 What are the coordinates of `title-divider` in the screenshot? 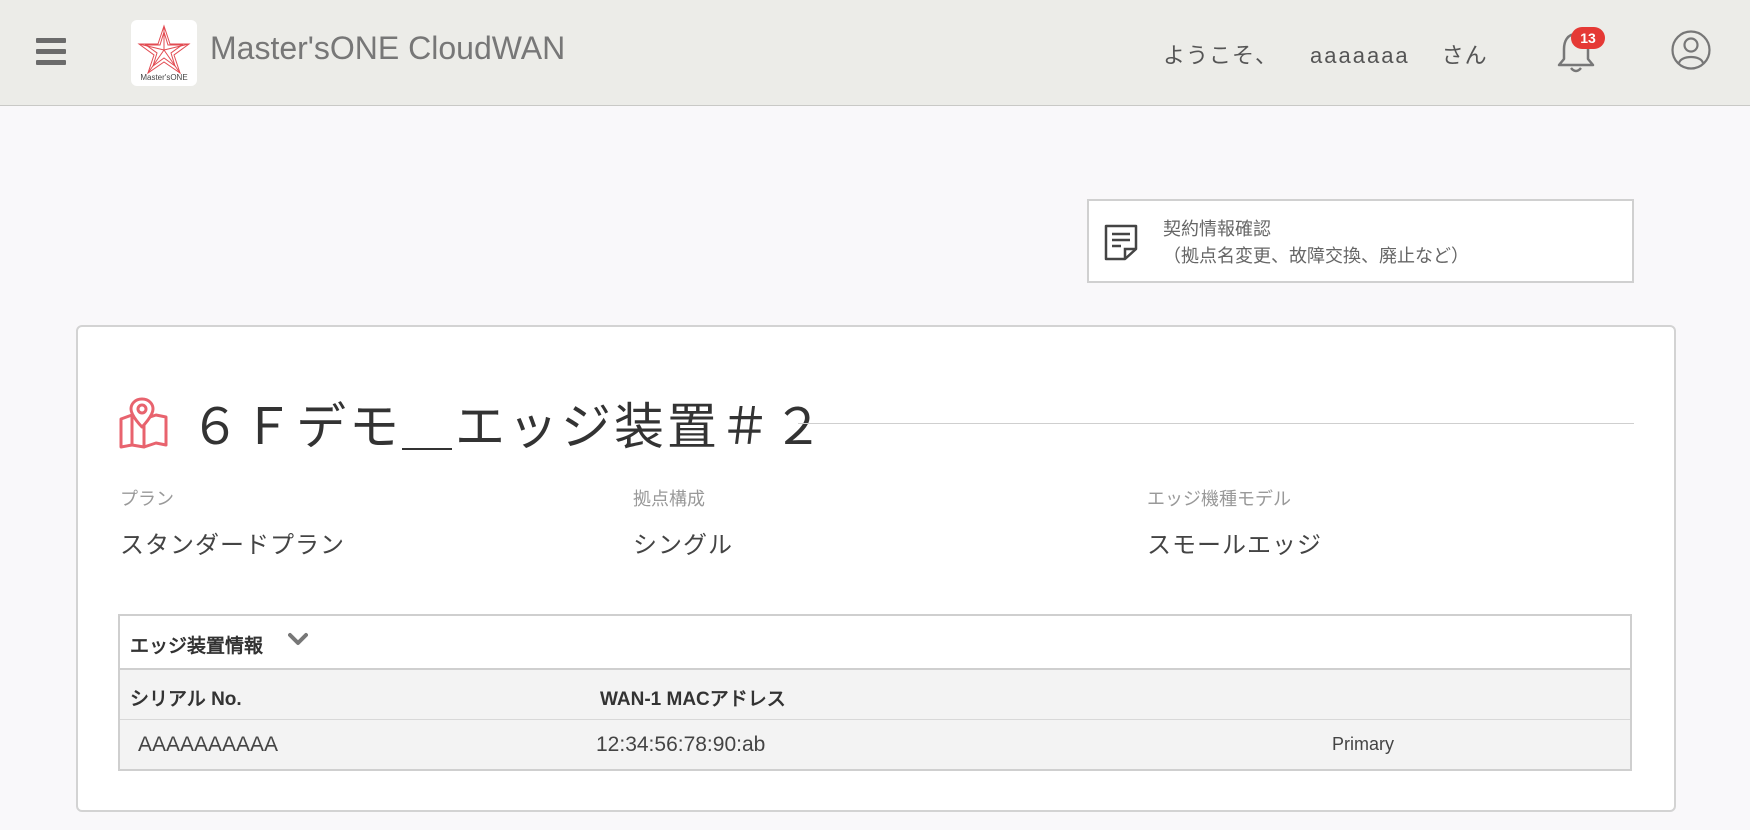 It's located at (1216, 423).